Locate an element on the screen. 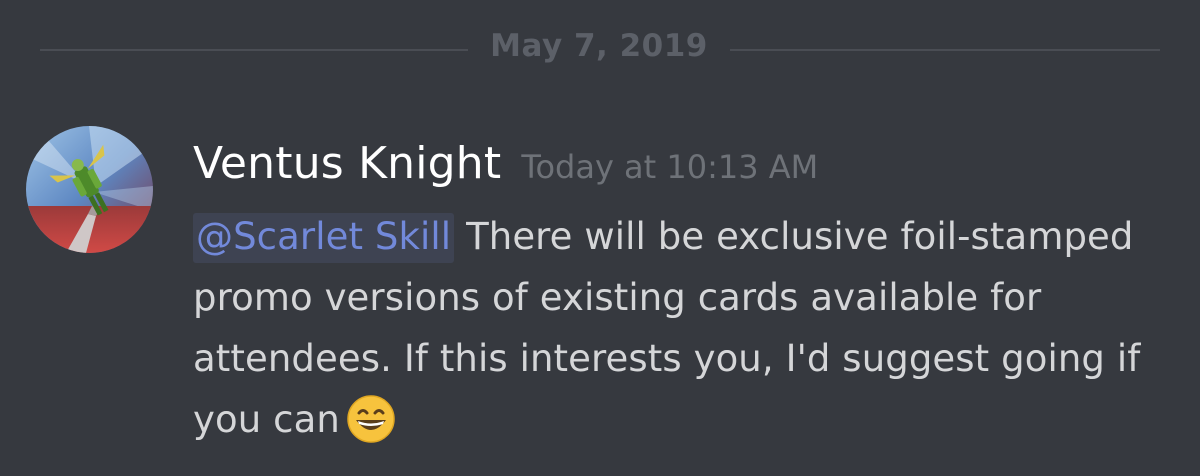 Image resolution: width=1200 pixels, height=476 pixels. user-mention: @Scarlet Skill is located at coordinates (324, 238).